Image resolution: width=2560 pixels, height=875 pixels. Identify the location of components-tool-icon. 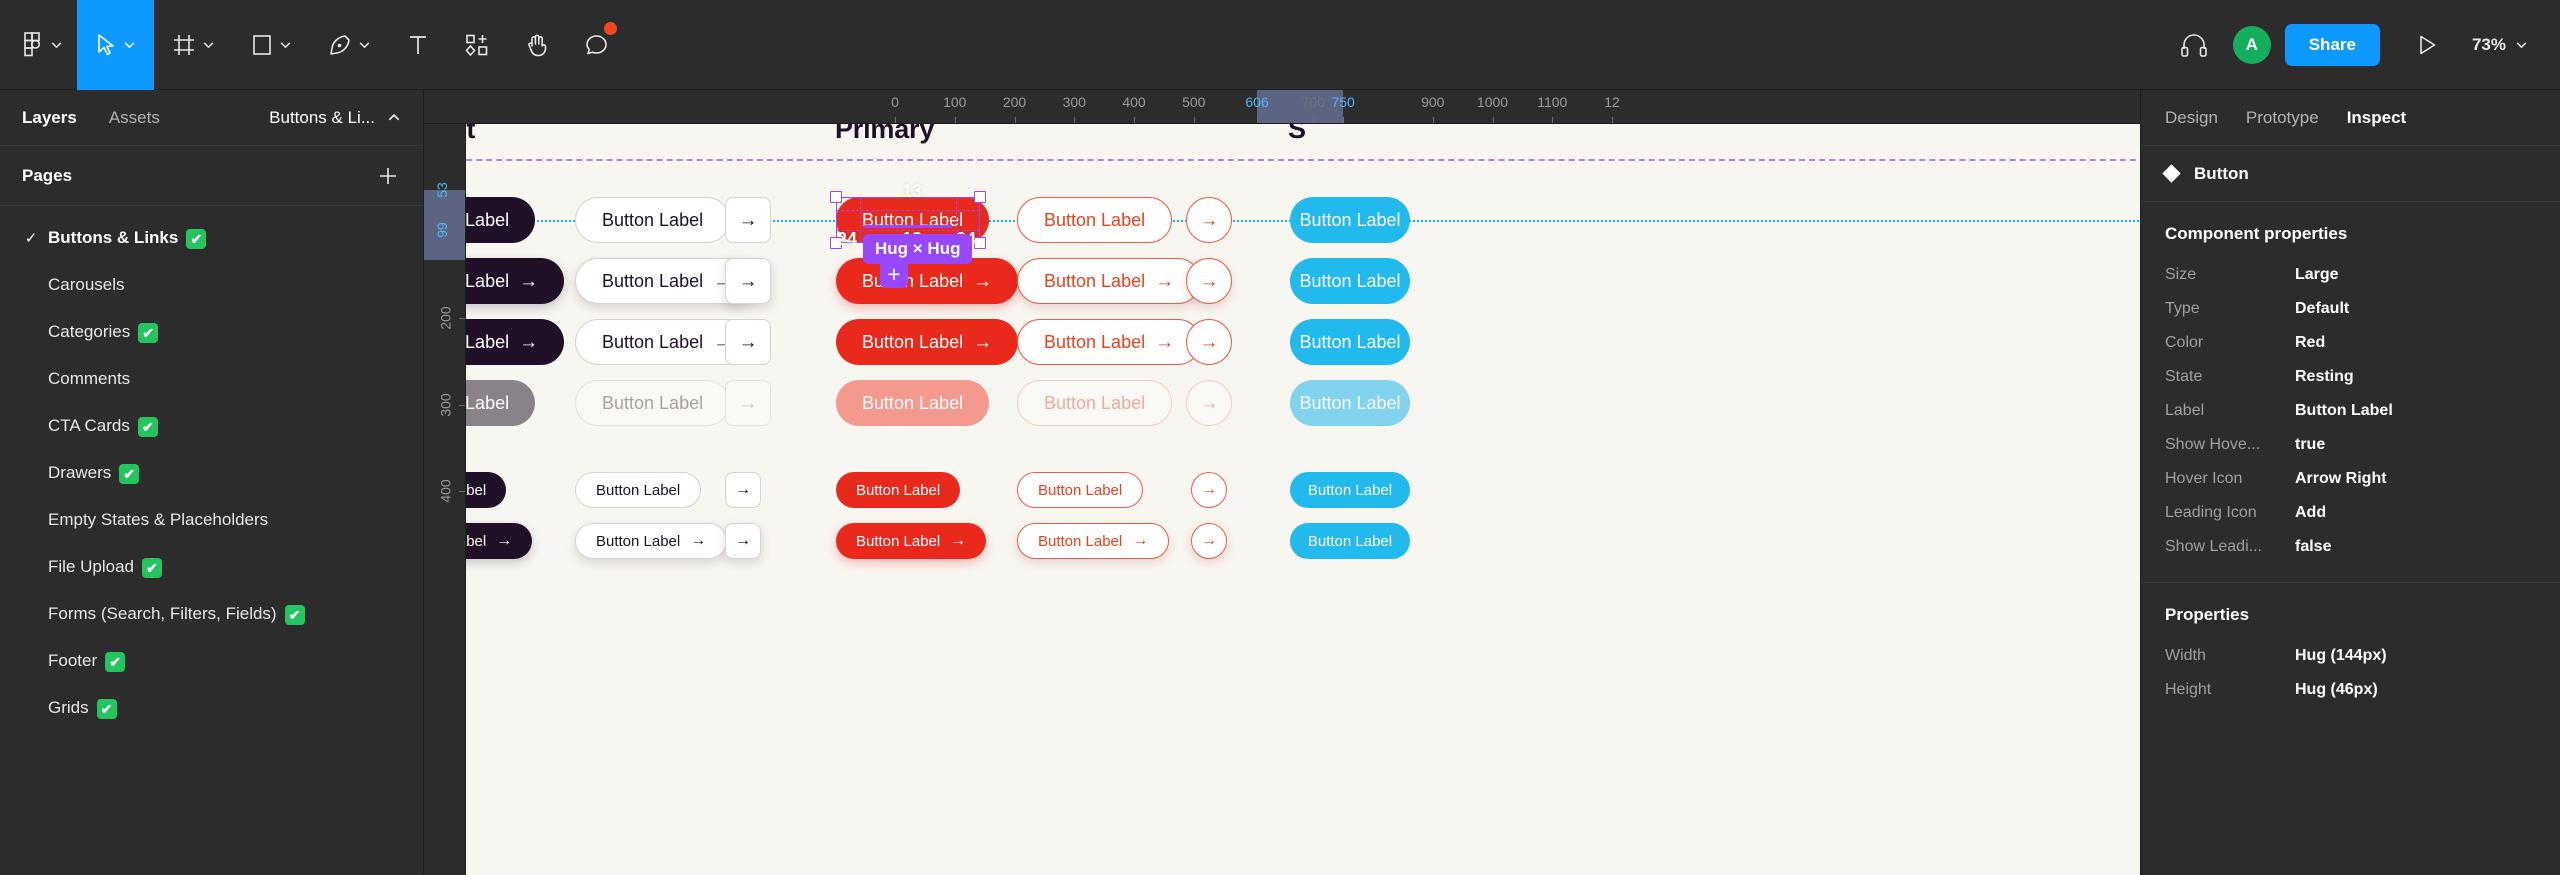
(477, 45).